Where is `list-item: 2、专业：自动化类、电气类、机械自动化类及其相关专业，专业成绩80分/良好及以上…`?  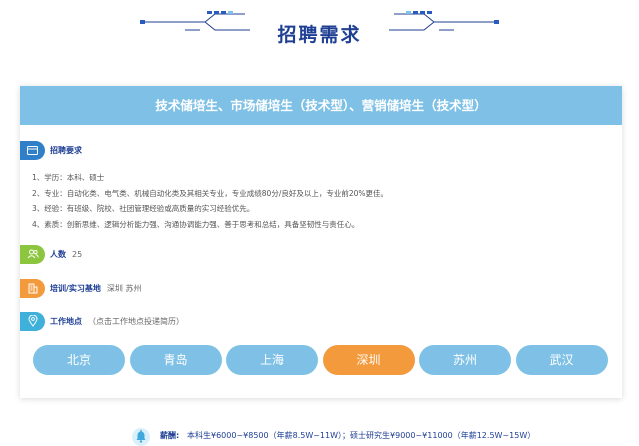
list-item: 2、专业：自动化类、电气类、机械自动化类及其相关专业，专业成绩80分/良好及以上… is located at coordinates (210, 193).